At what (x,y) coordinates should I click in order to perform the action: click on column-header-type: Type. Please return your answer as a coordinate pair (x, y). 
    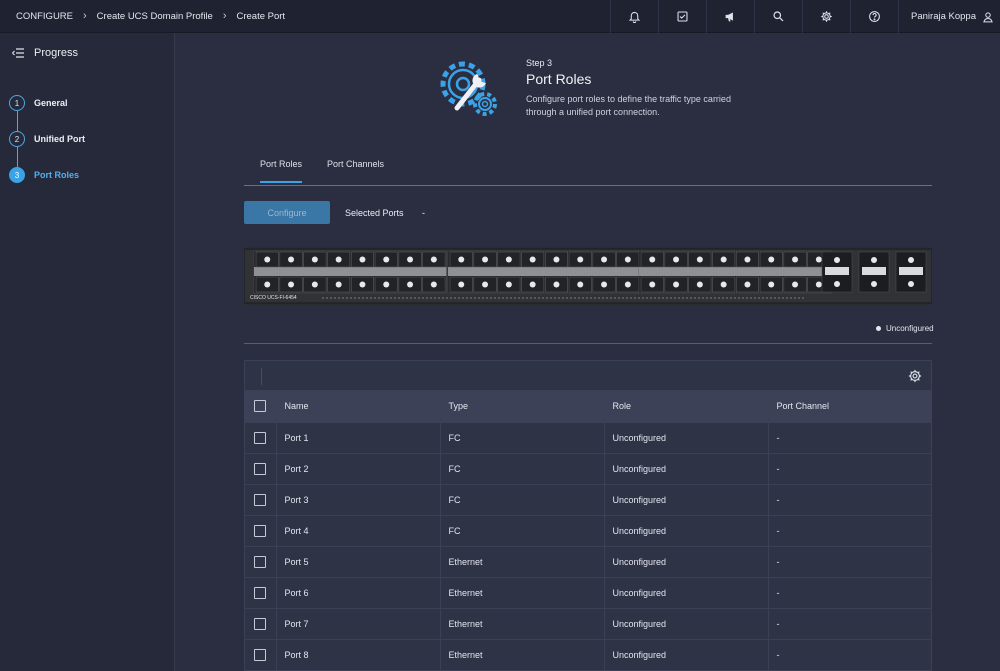
    Looking at the image, I should click on (522, 406).